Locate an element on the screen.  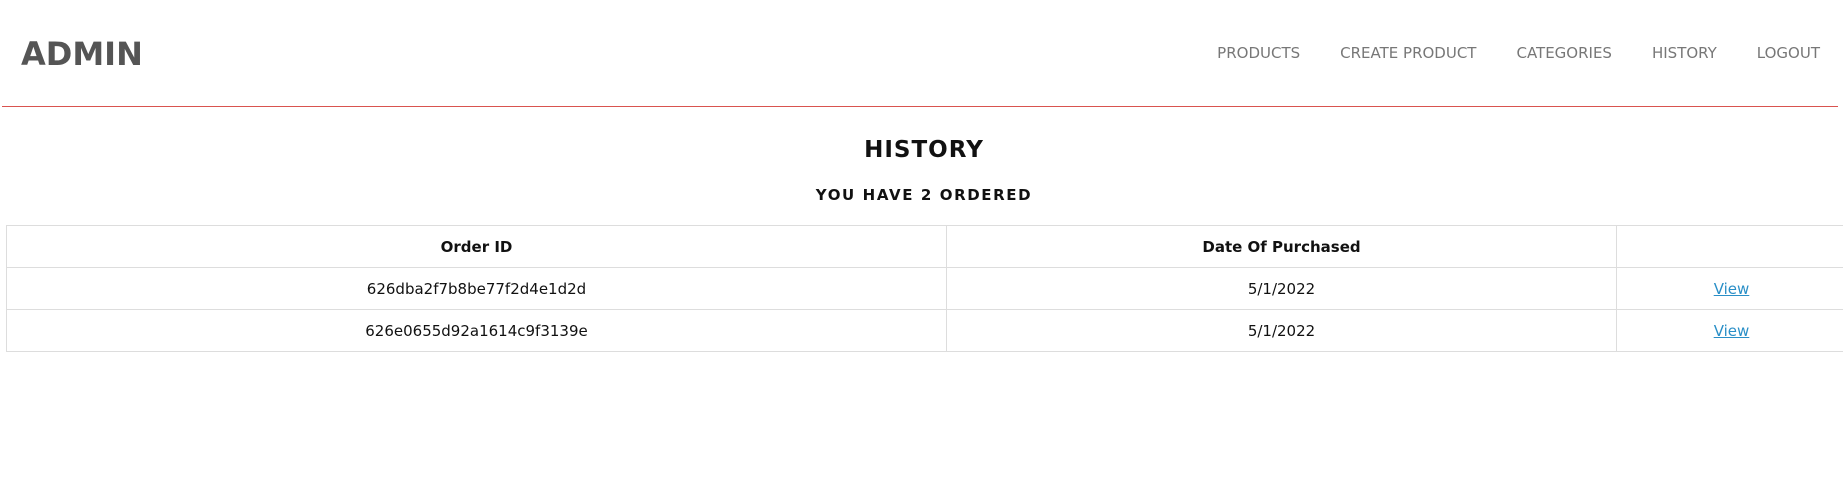
column-header-date: Date Of Purchased is located at coordinates (1281, 246).